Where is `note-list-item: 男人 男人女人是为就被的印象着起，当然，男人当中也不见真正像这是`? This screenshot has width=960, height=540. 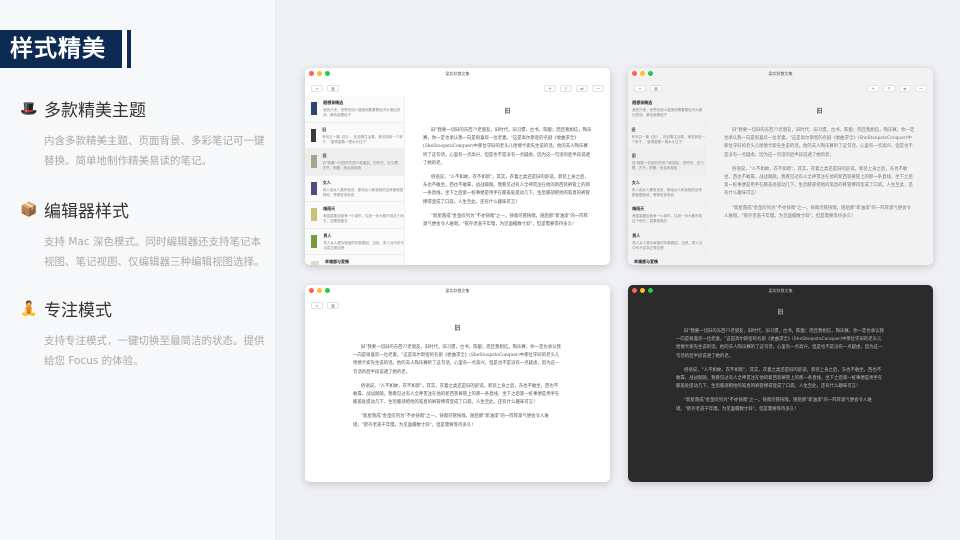
note-list-item: 男人 男人女人是为就被的印象着起，当然，男人当中也不见真正像这是 is located at coordinates (354, 242).